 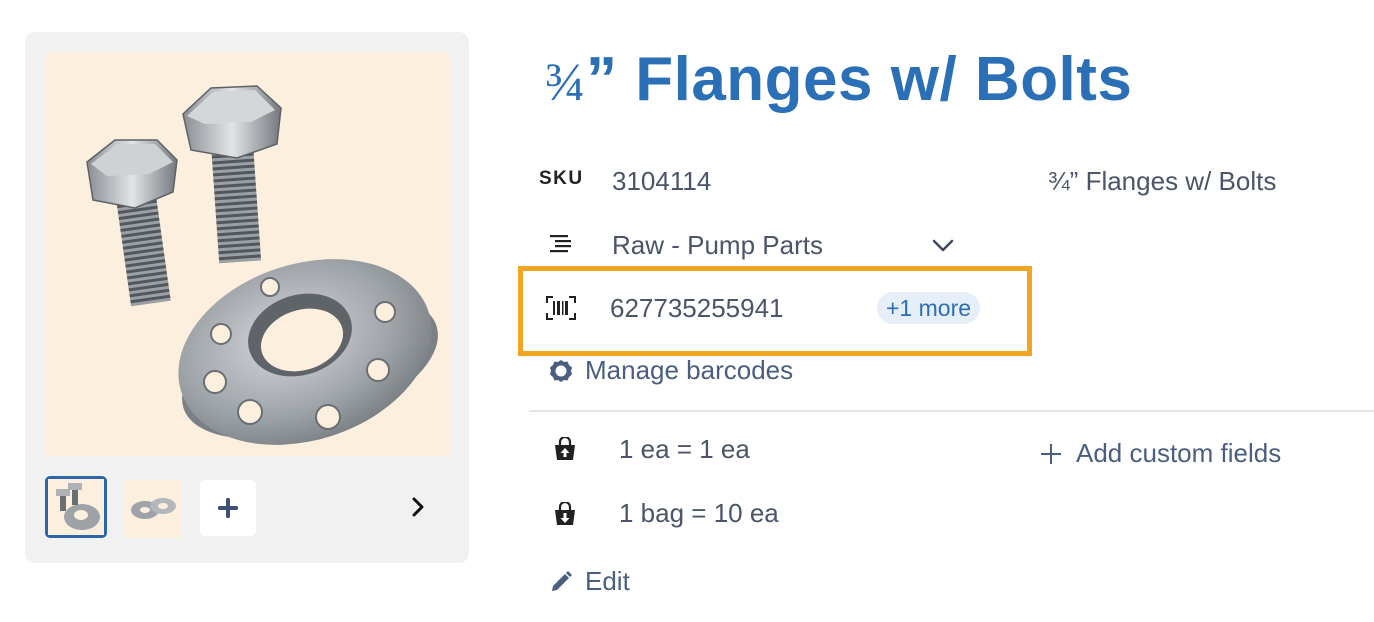 What do you see at coordinates (717, 245) in the screenshot?
I see `category-select: Raw - Pump Parts` at bounding box center [717, 245].